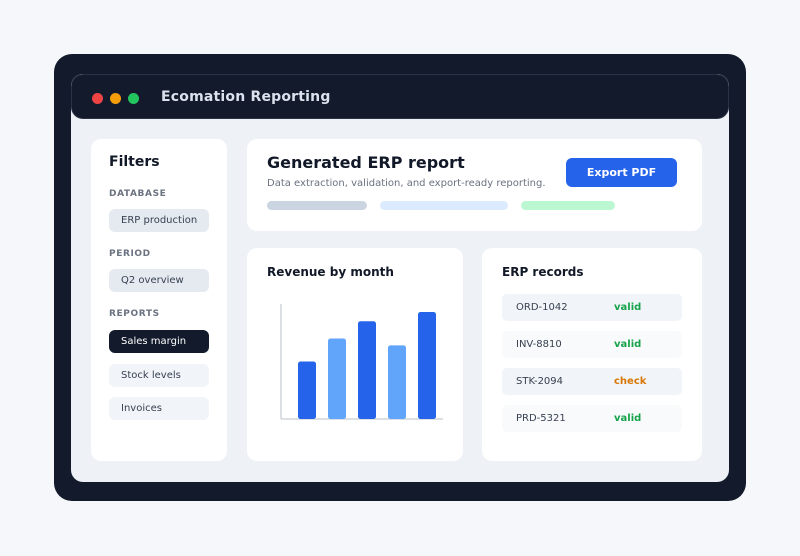  What do you see at coordinates (246, 97) in the screenshot?
I see `app-title: Ecomation Reporting` at bounding box center [246, 97].